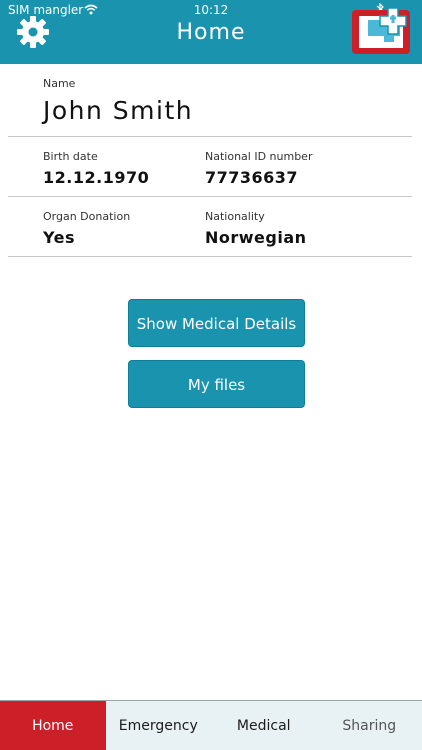 This screenshot has height=750, width=422. Describe the element at coordinates (158, 725) in the screenshot. I see `tab-emergency: Emergency` at that location.